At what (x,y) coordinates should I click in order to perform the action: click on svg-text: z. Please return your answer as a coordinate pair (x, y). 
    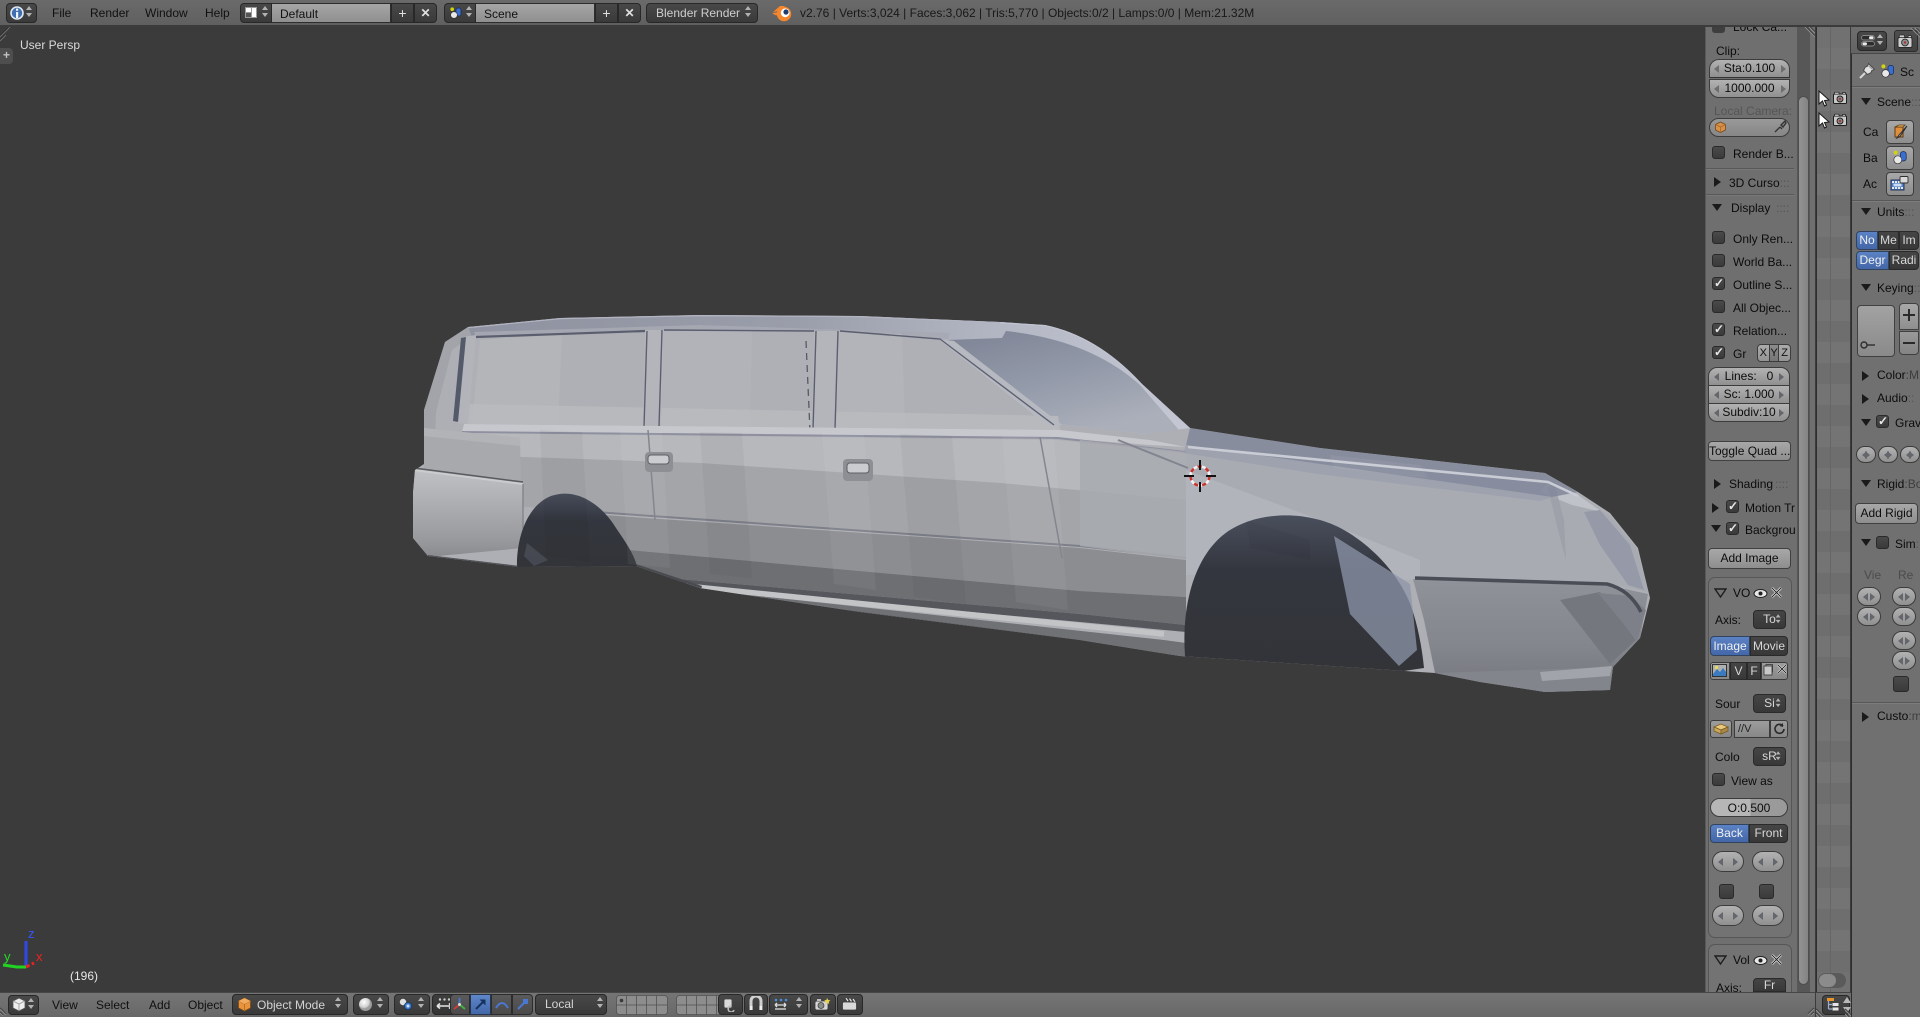
    Looking at the image, I should click on (31, 933).